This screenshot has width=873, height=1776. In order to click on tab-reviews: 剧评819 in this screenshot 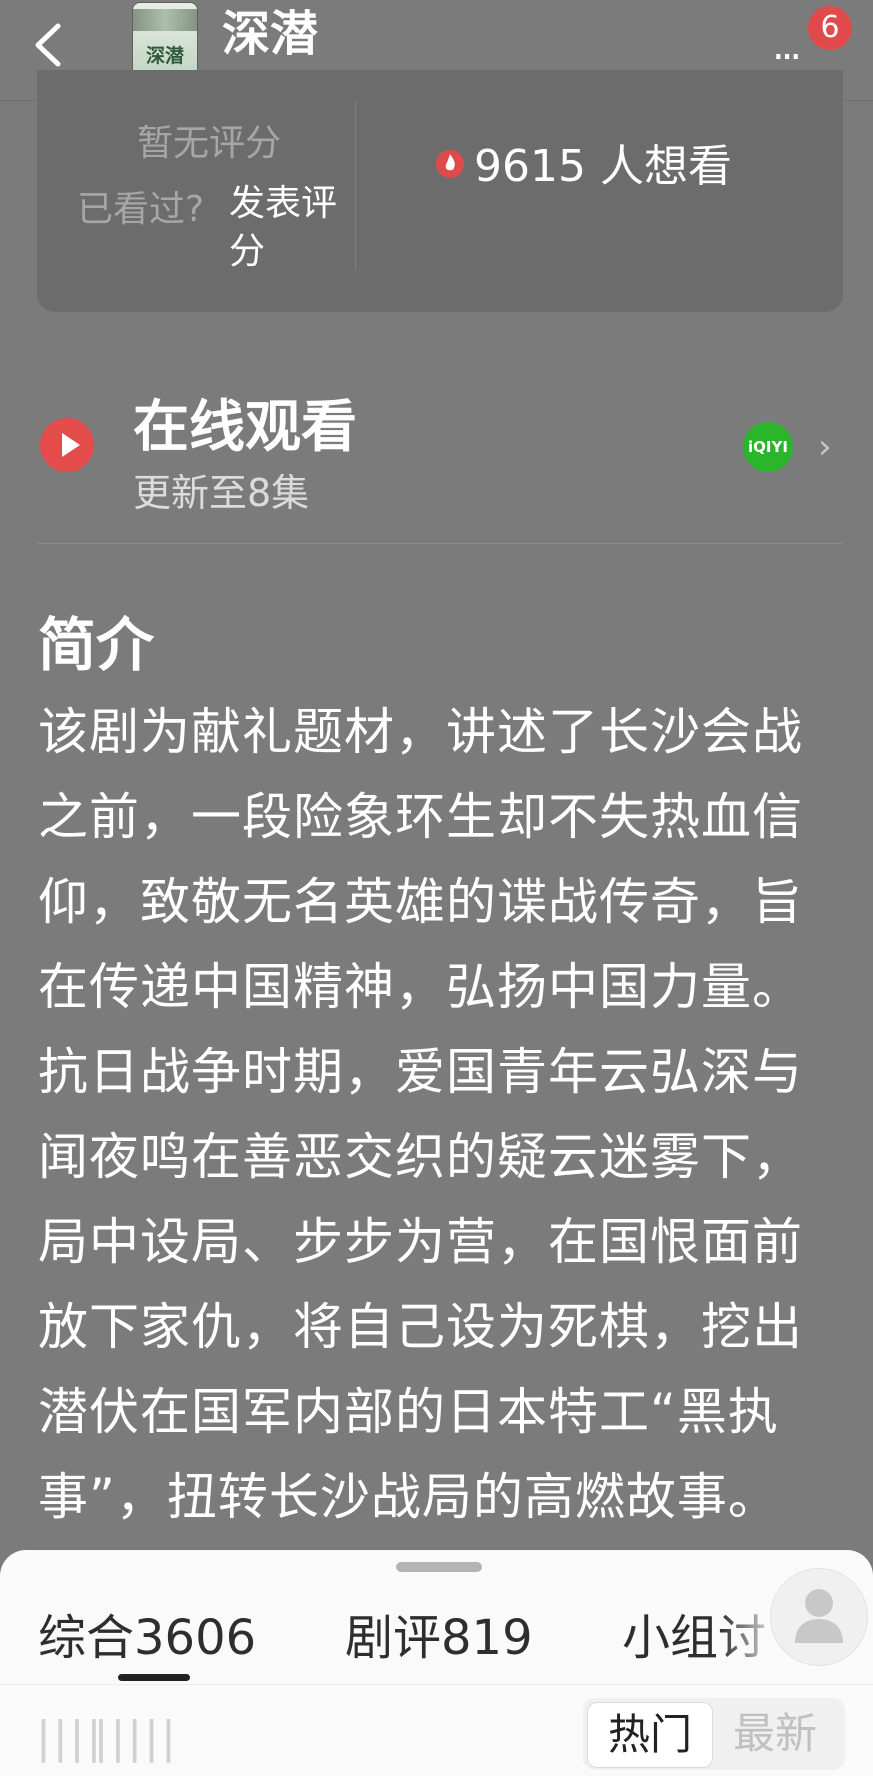, I will do `click(439, 1633)`.